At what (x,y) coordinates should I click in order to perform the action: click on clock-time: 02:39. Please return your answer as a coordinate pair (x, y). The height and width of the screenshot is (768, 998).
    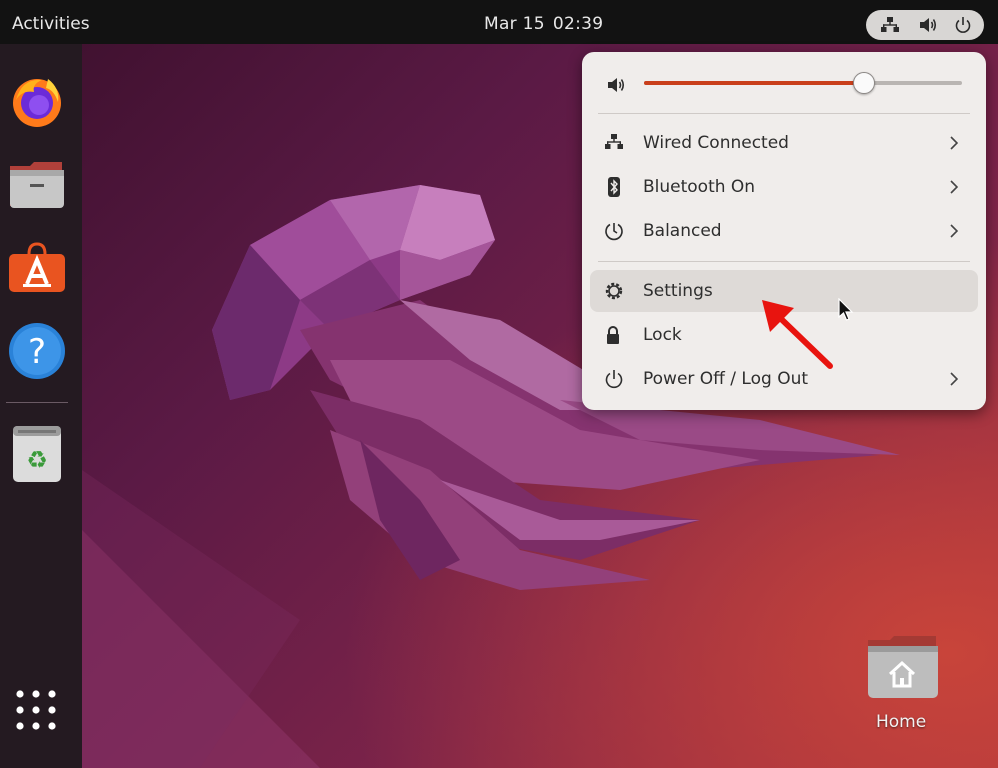
    Looking at the image, I should click on (578, 24).